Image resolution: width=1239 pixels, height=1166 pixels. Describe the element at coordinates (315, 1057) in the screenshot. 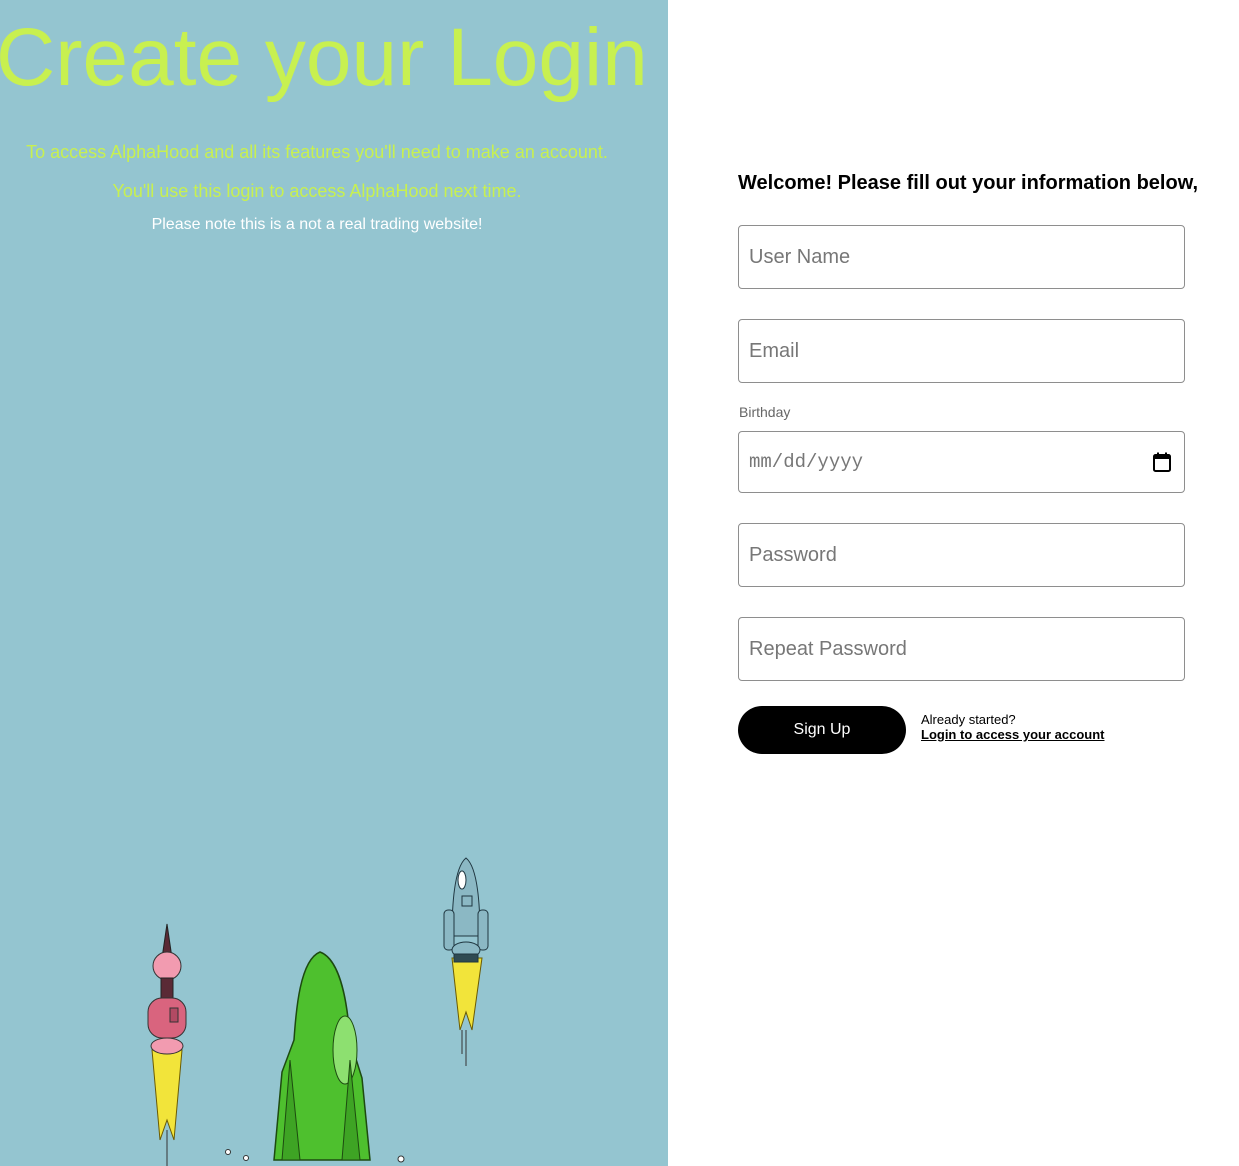

I see `green-rocket-icon` at that location.